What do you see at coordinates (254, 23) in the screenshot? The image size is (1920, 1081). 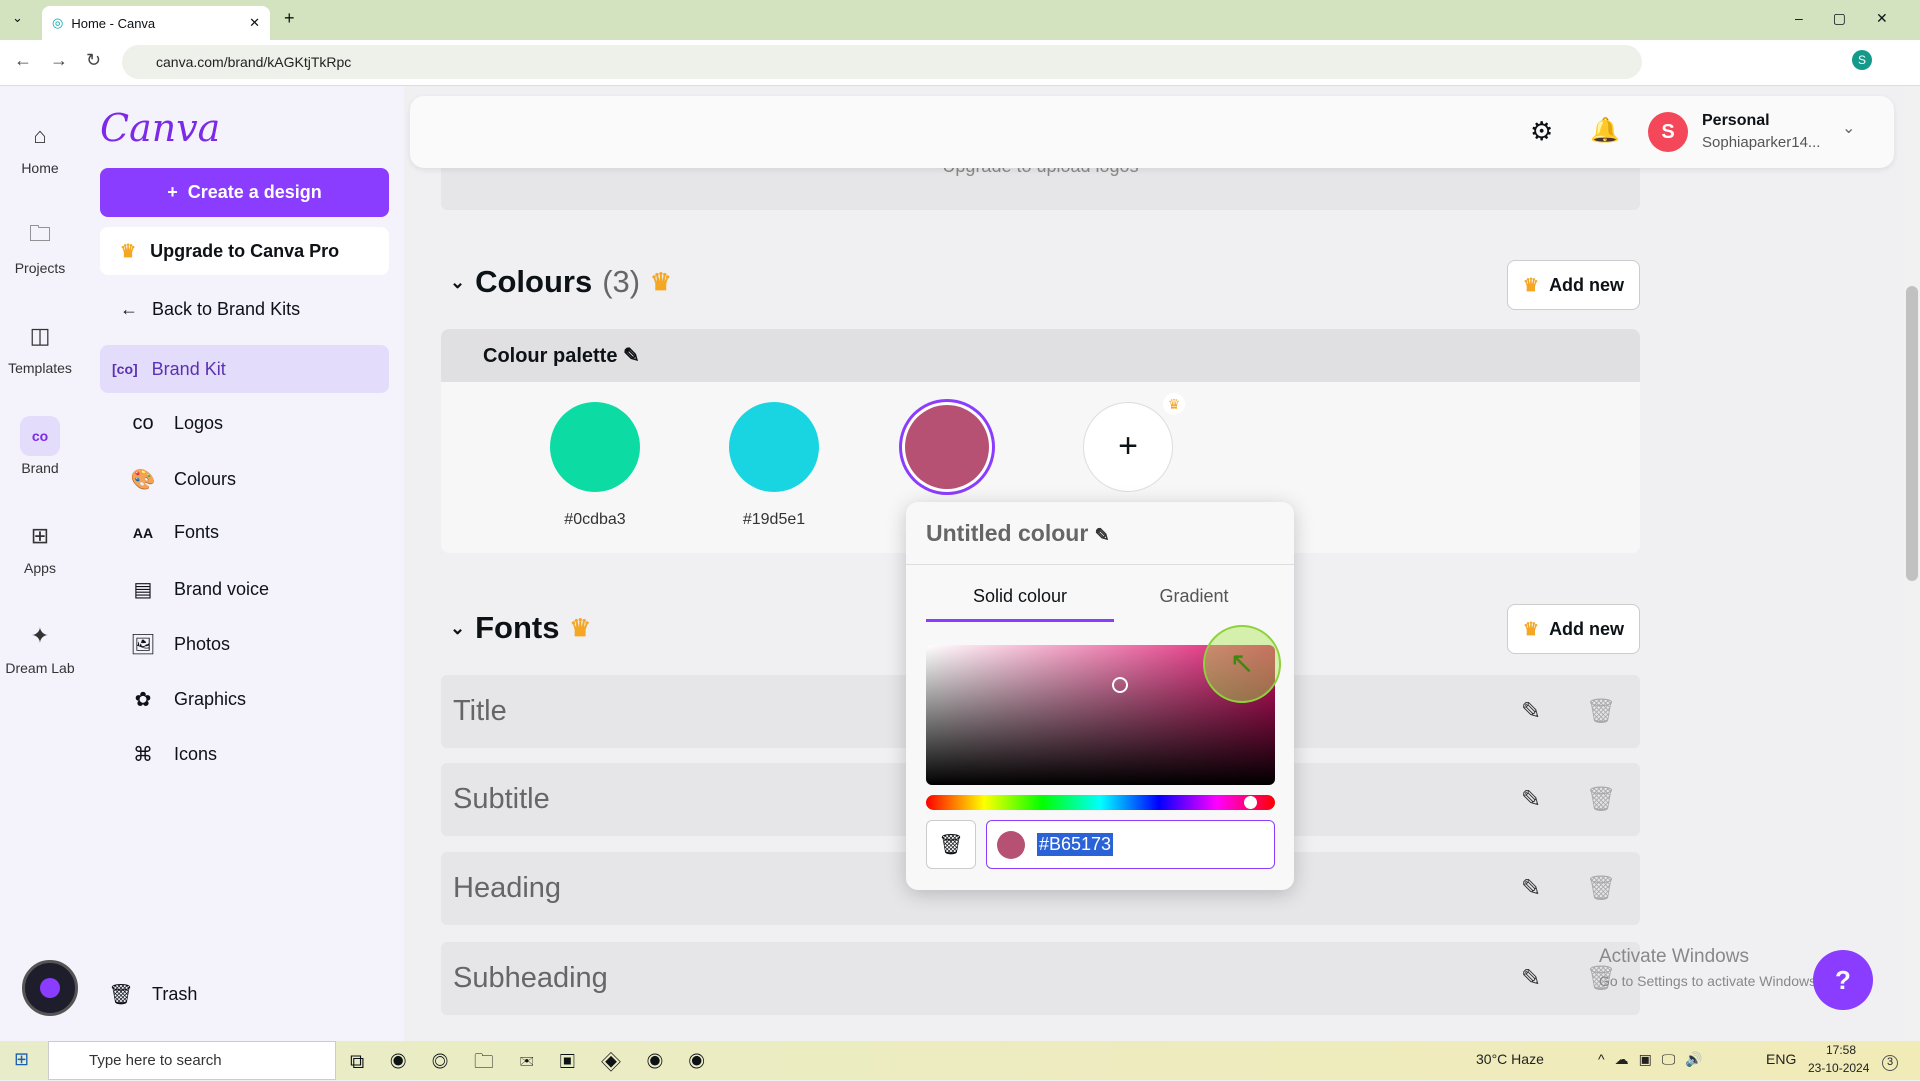 I see `close-tab-icon: ✕` at bounding box center [254, 23].